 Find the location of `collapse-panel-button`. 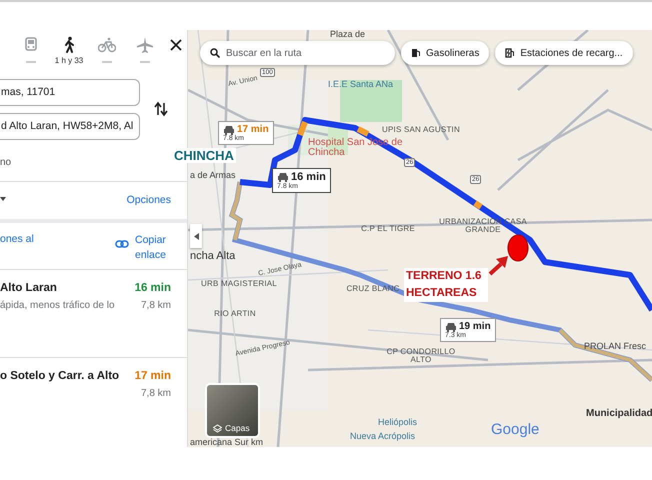

collapse-panel-button is located at coordinates (196, 236).